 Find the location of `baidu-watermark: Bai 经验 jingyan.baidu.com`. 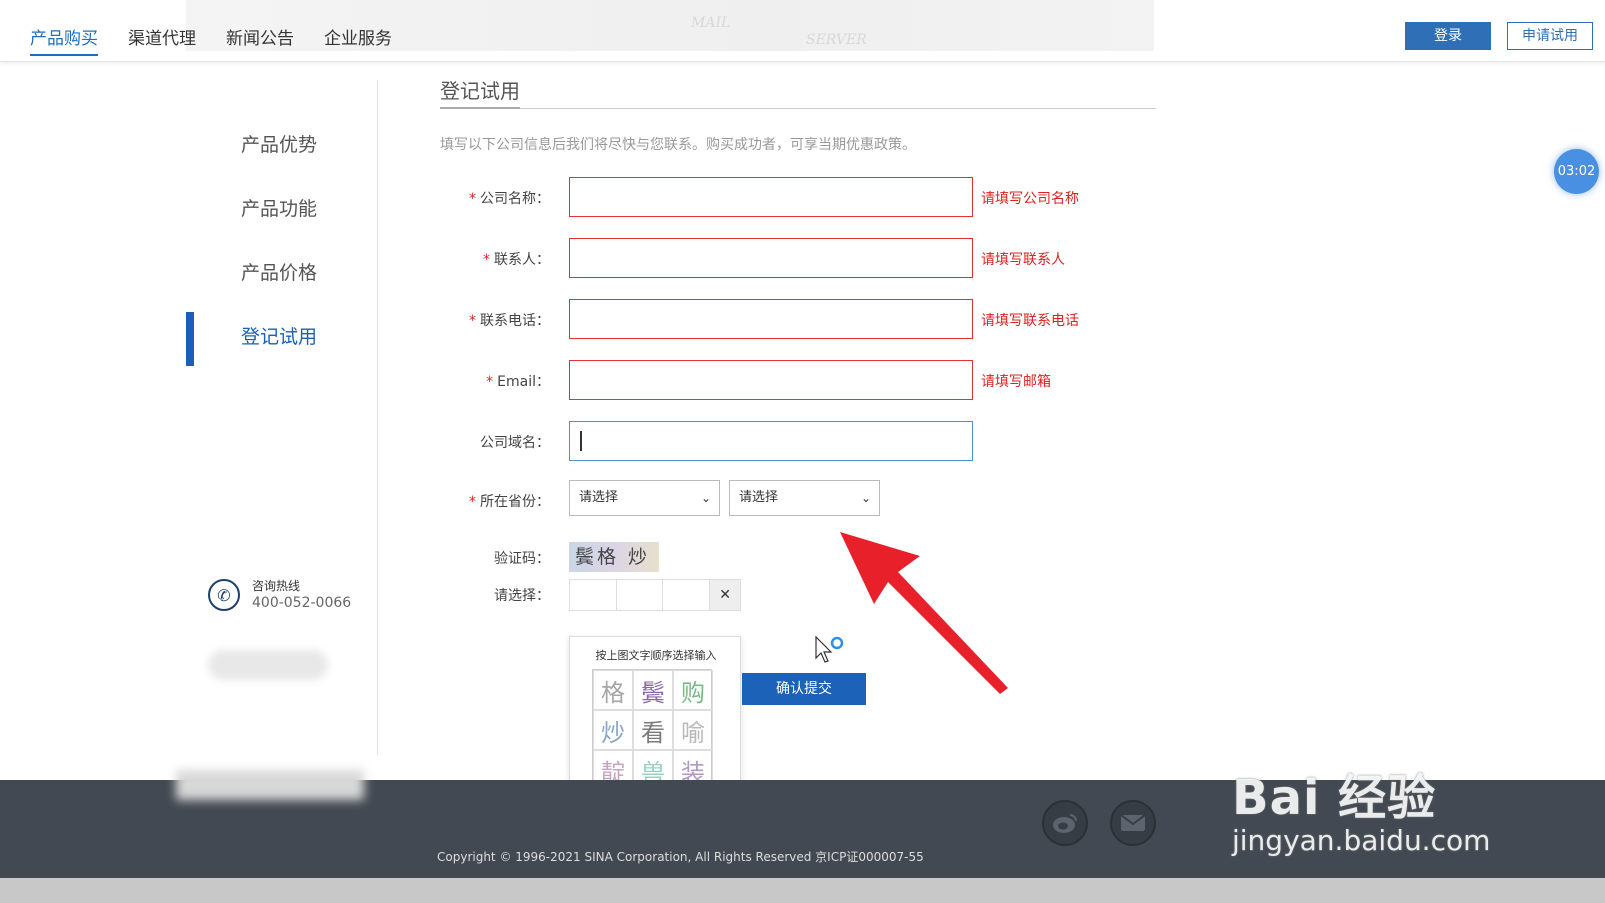

baidu-watermark: Bai 经验 jingyan.baidu.com is located at coordinates (1361, 807).